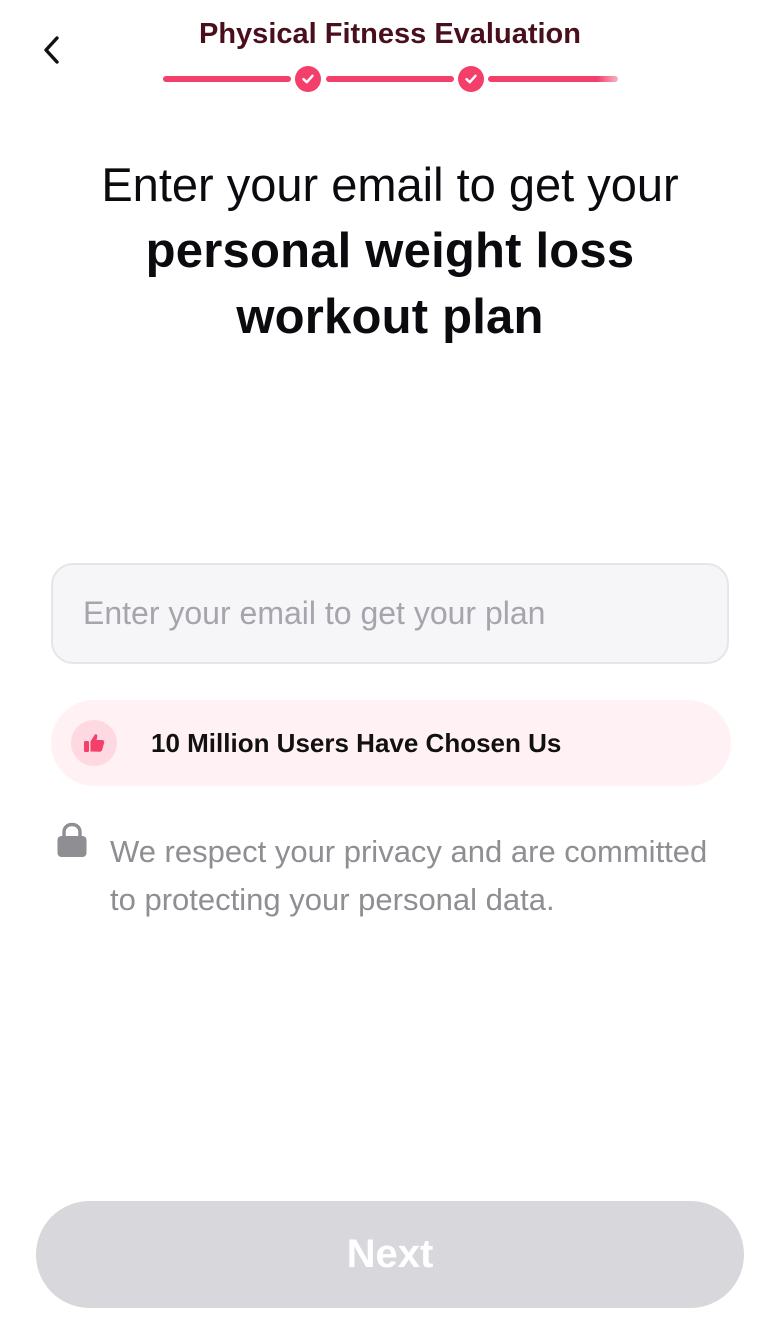 The image size is (780, 1326). I want to click on next-button: Next, so click(390, 1254).